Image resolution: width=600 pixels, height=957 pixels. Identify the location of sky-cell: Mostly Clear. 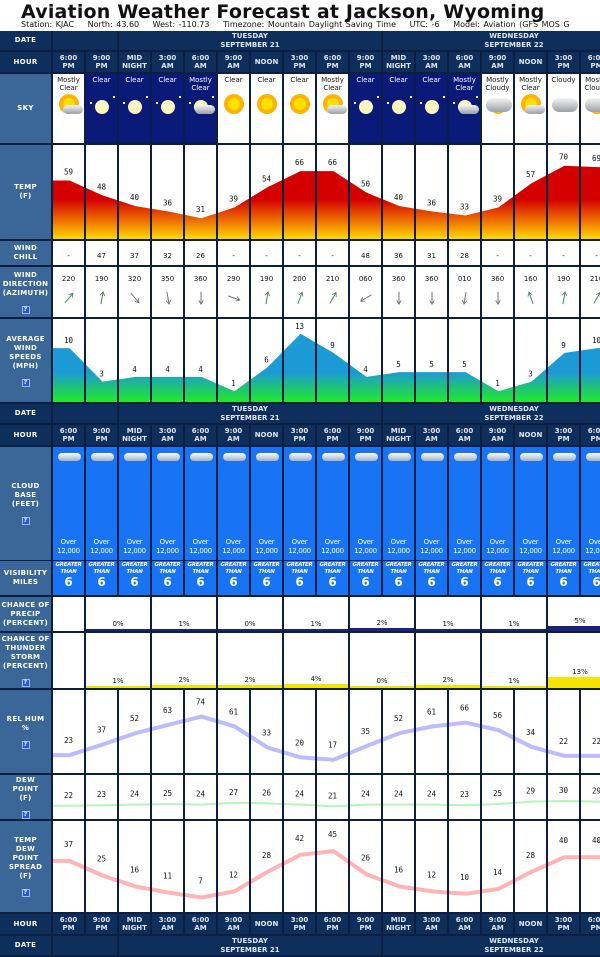
(201, 109).